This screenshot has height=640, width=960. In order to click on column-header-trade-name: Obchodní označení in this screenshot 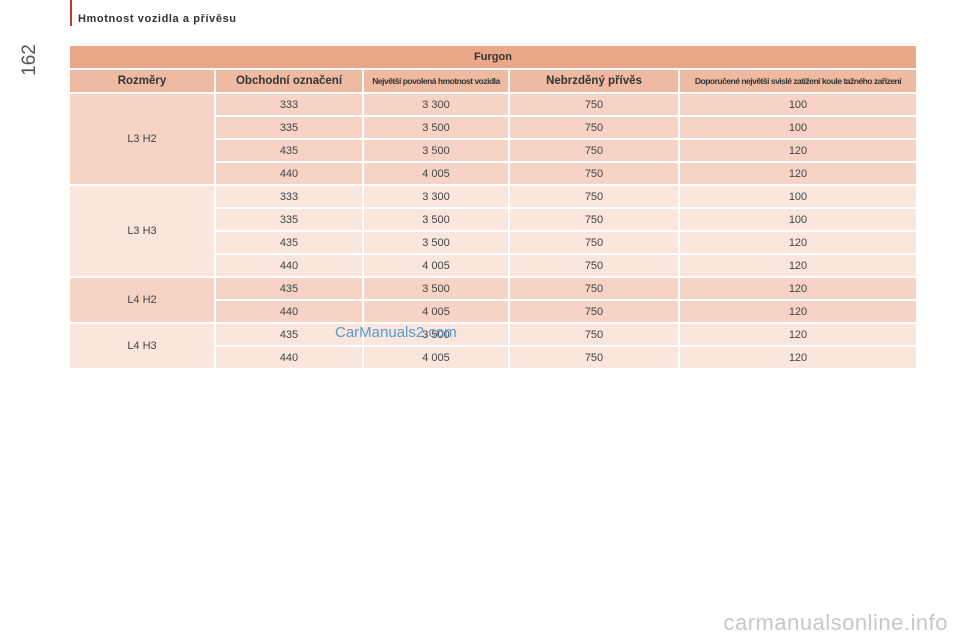, I will do `click(290, 82)`.